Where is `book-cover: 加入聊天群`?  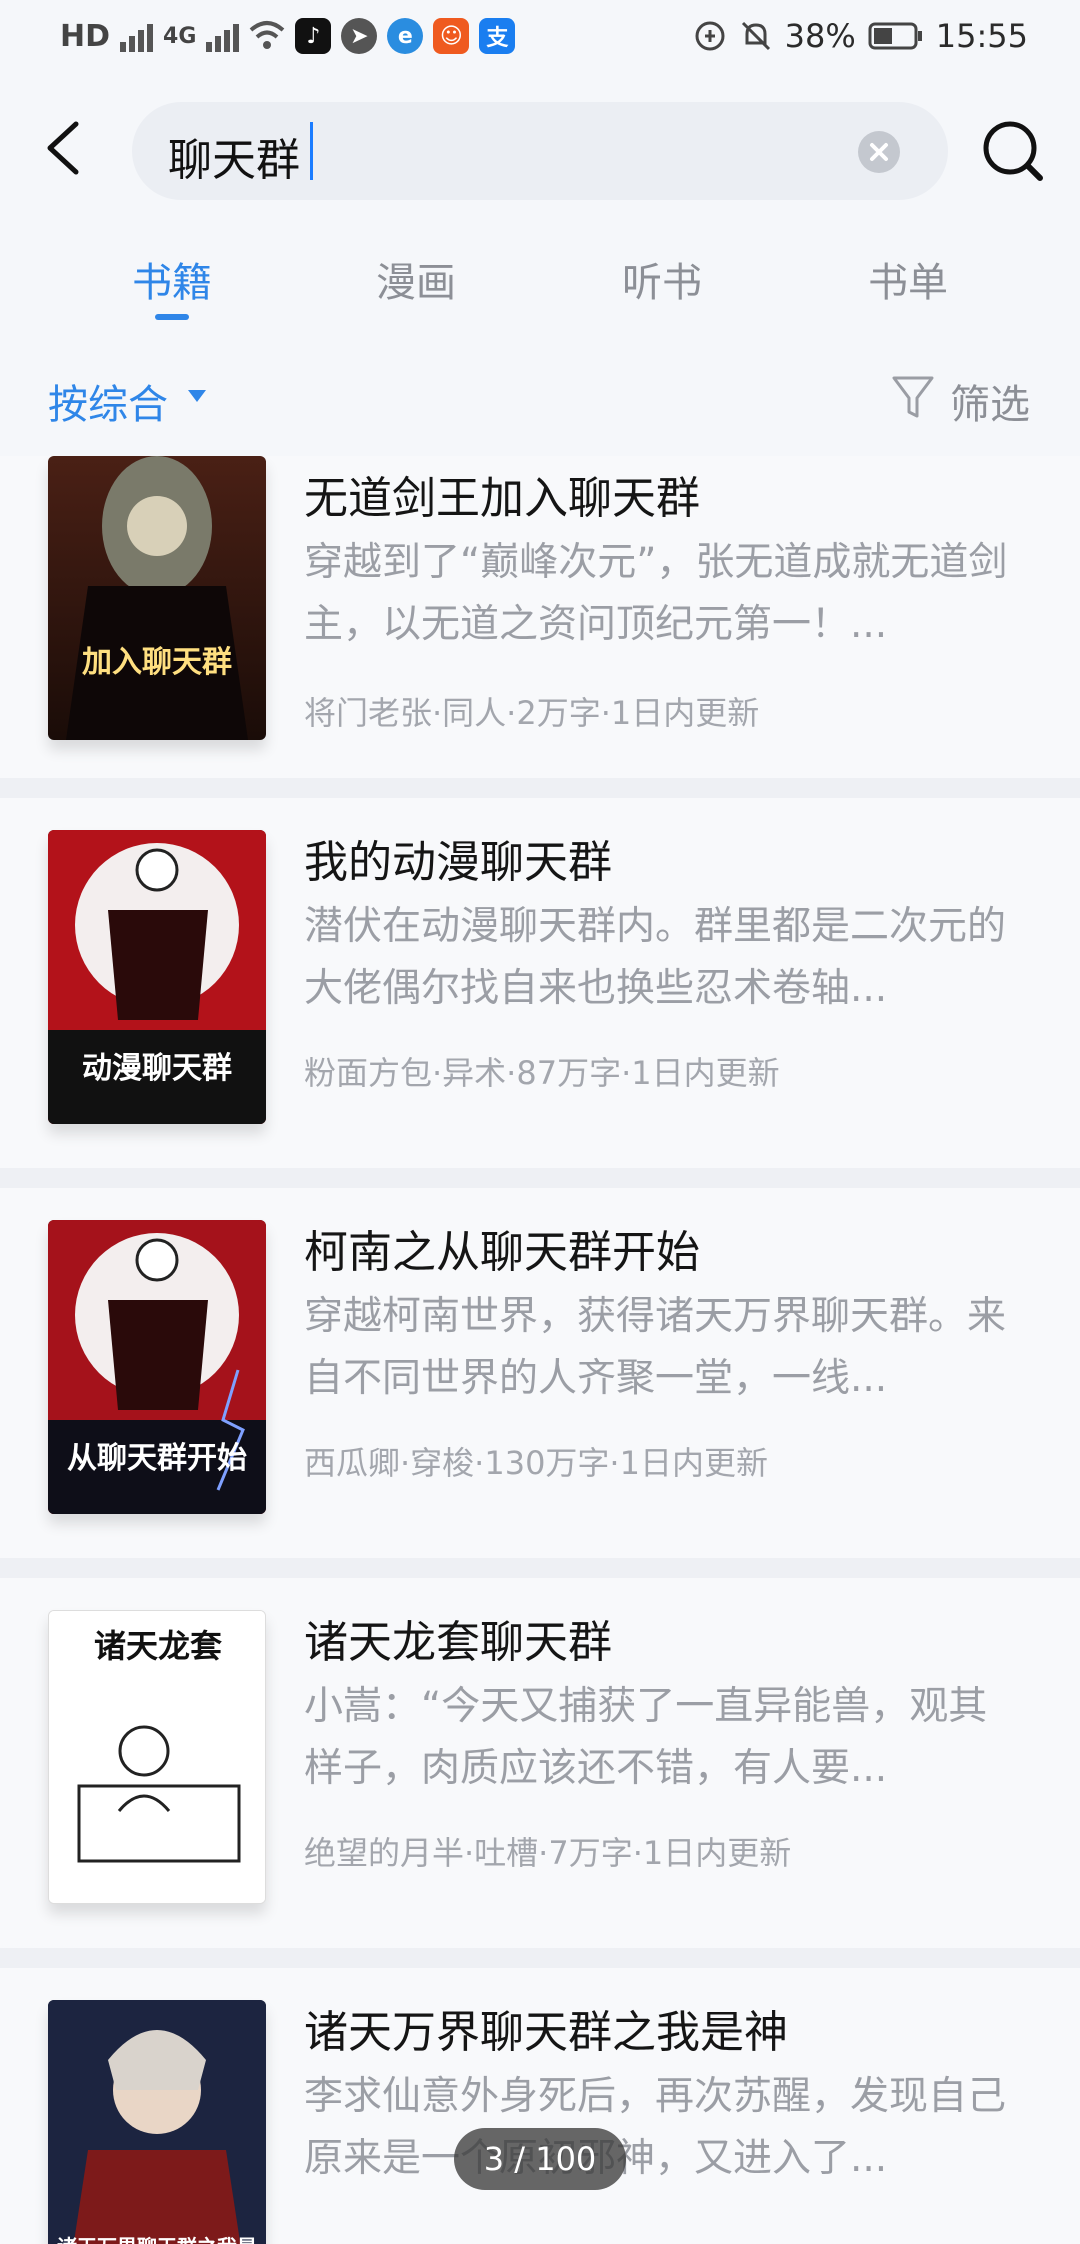
book-cover: 加入聊天群 is located at coordinates (157, 598).